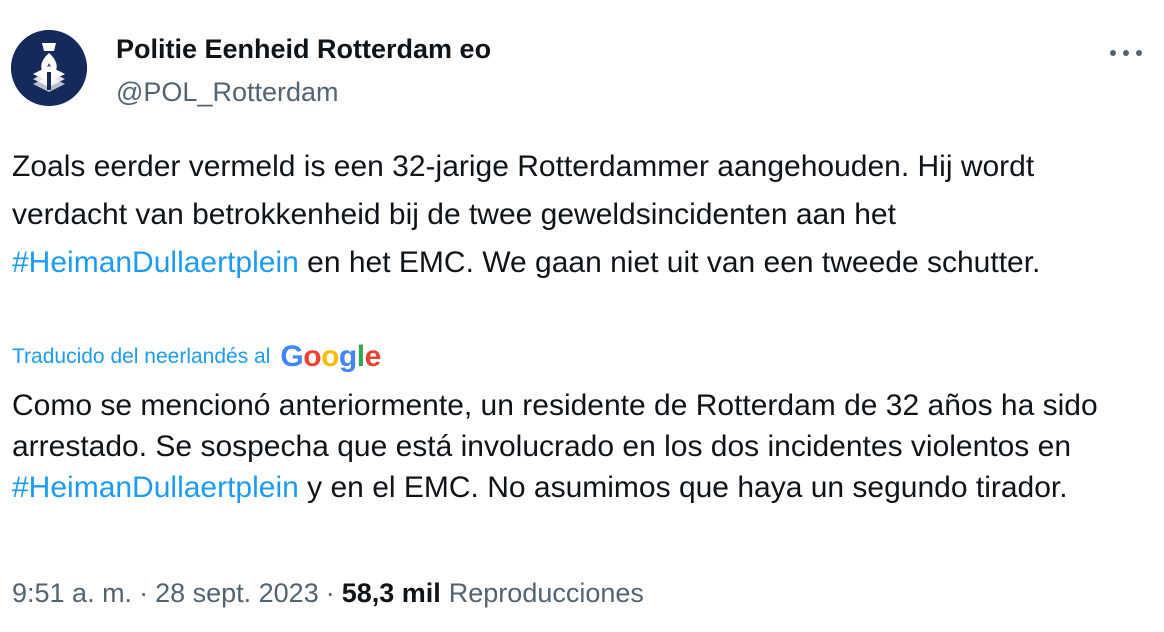  Describe the element at coordinates (347, 356) in the screenshot. I see `google-letter: g` at that location.